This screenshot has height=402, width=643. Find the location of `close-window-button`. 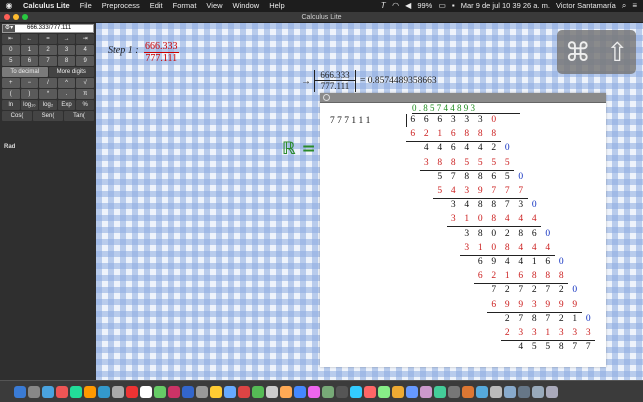

close-window-button is located at coordinates (7, 17).